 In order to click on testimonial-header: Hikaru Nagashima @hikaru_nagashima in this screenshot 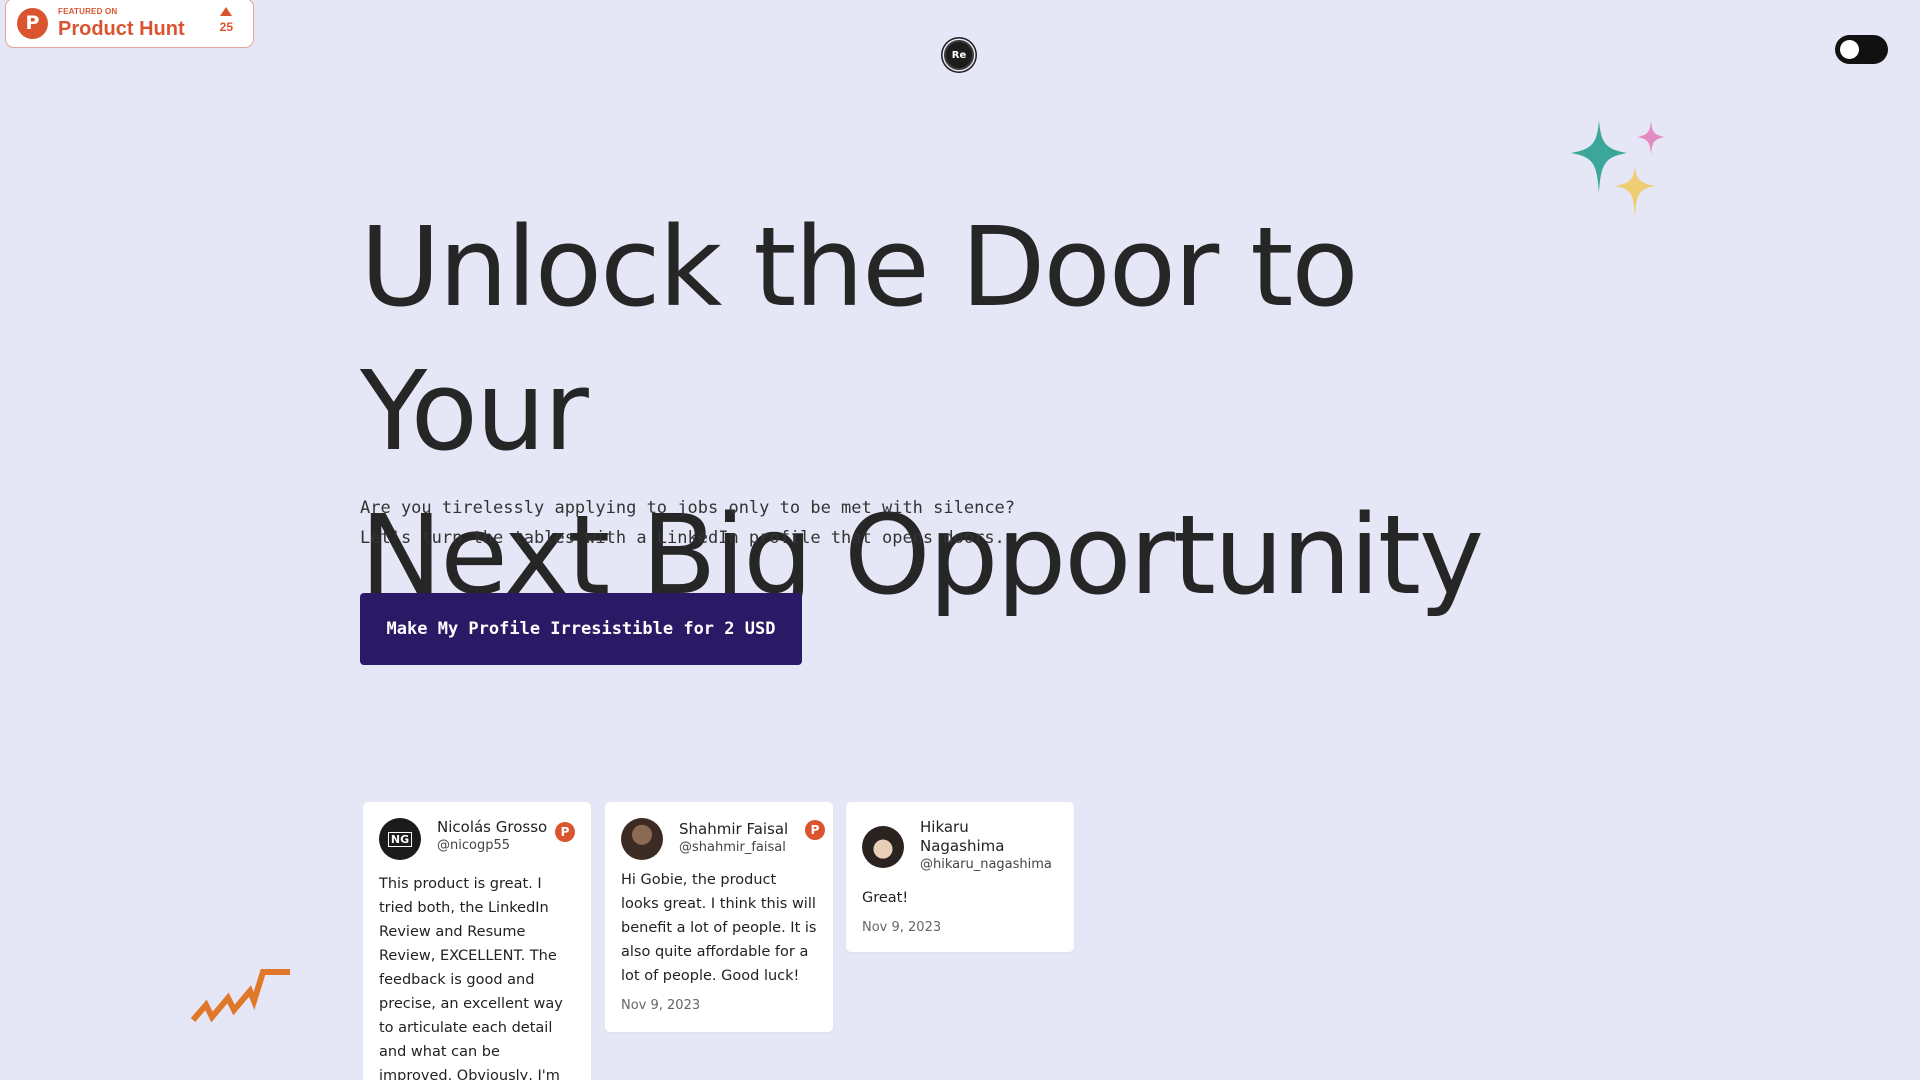, I will do `click(960, 846)`.